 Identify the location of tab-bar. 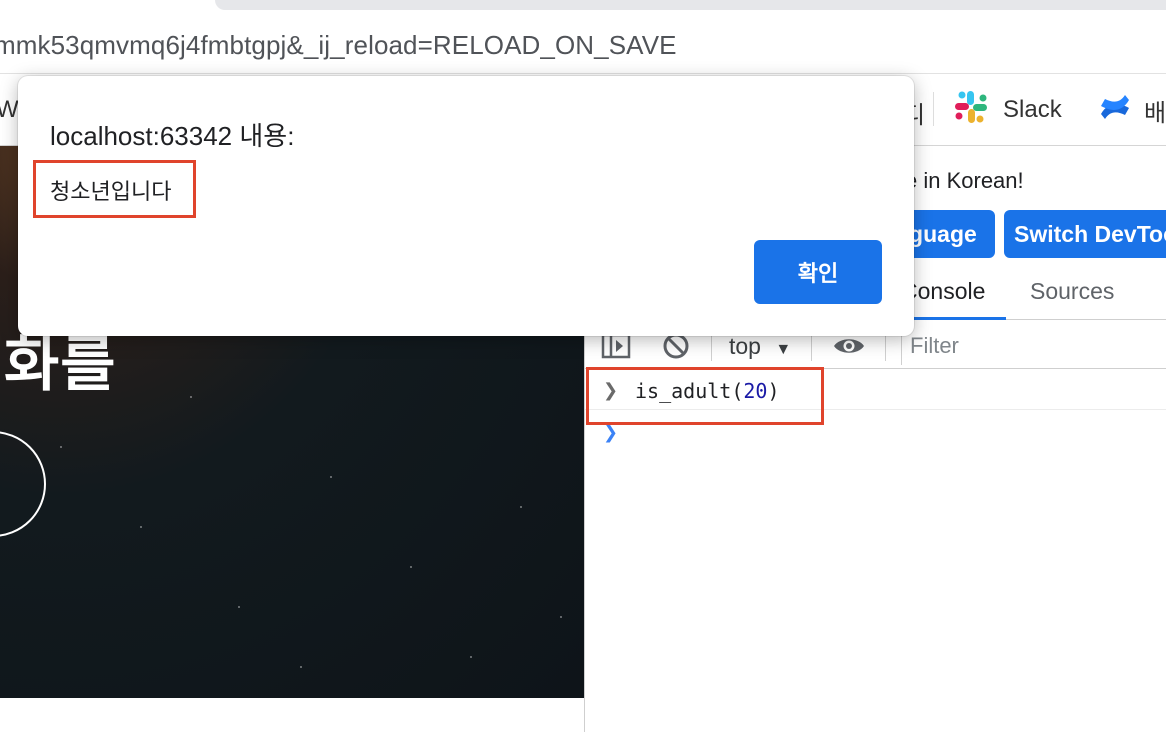
(690, 5).